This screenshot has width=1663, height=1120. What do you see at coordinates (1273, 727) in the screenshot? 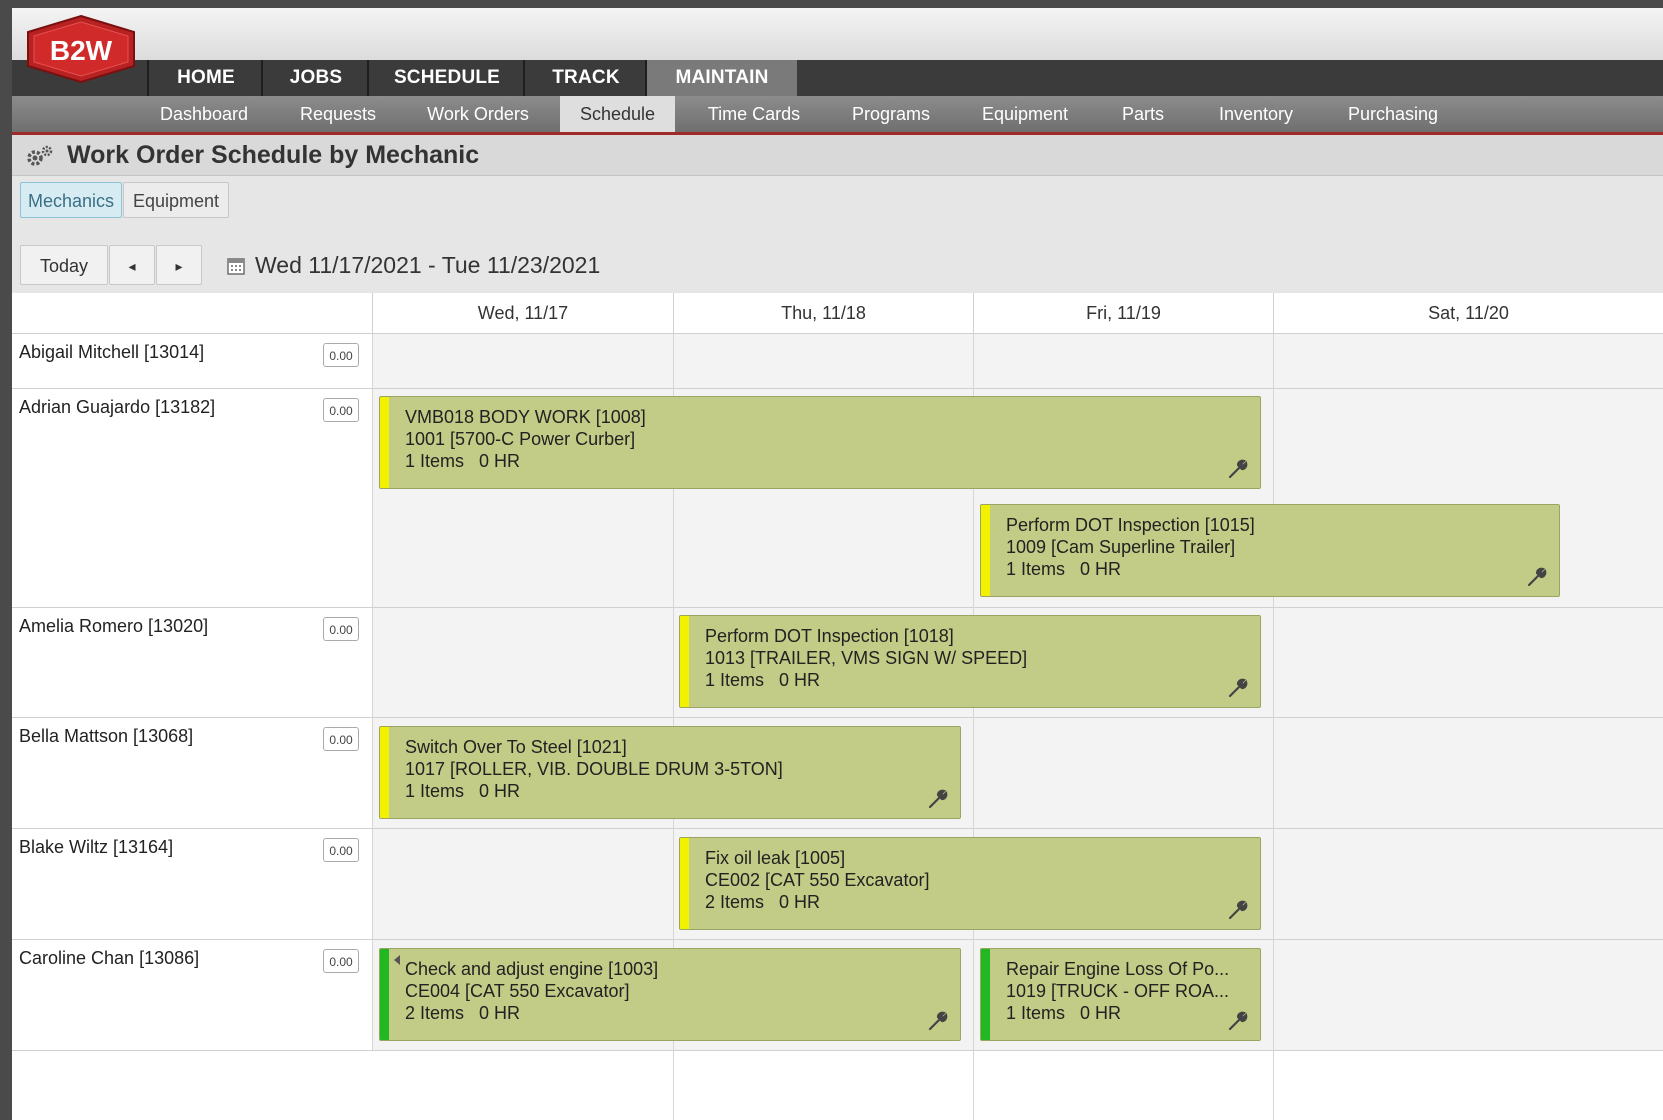
I see `day-divider` at bounding box center [1273, 727].